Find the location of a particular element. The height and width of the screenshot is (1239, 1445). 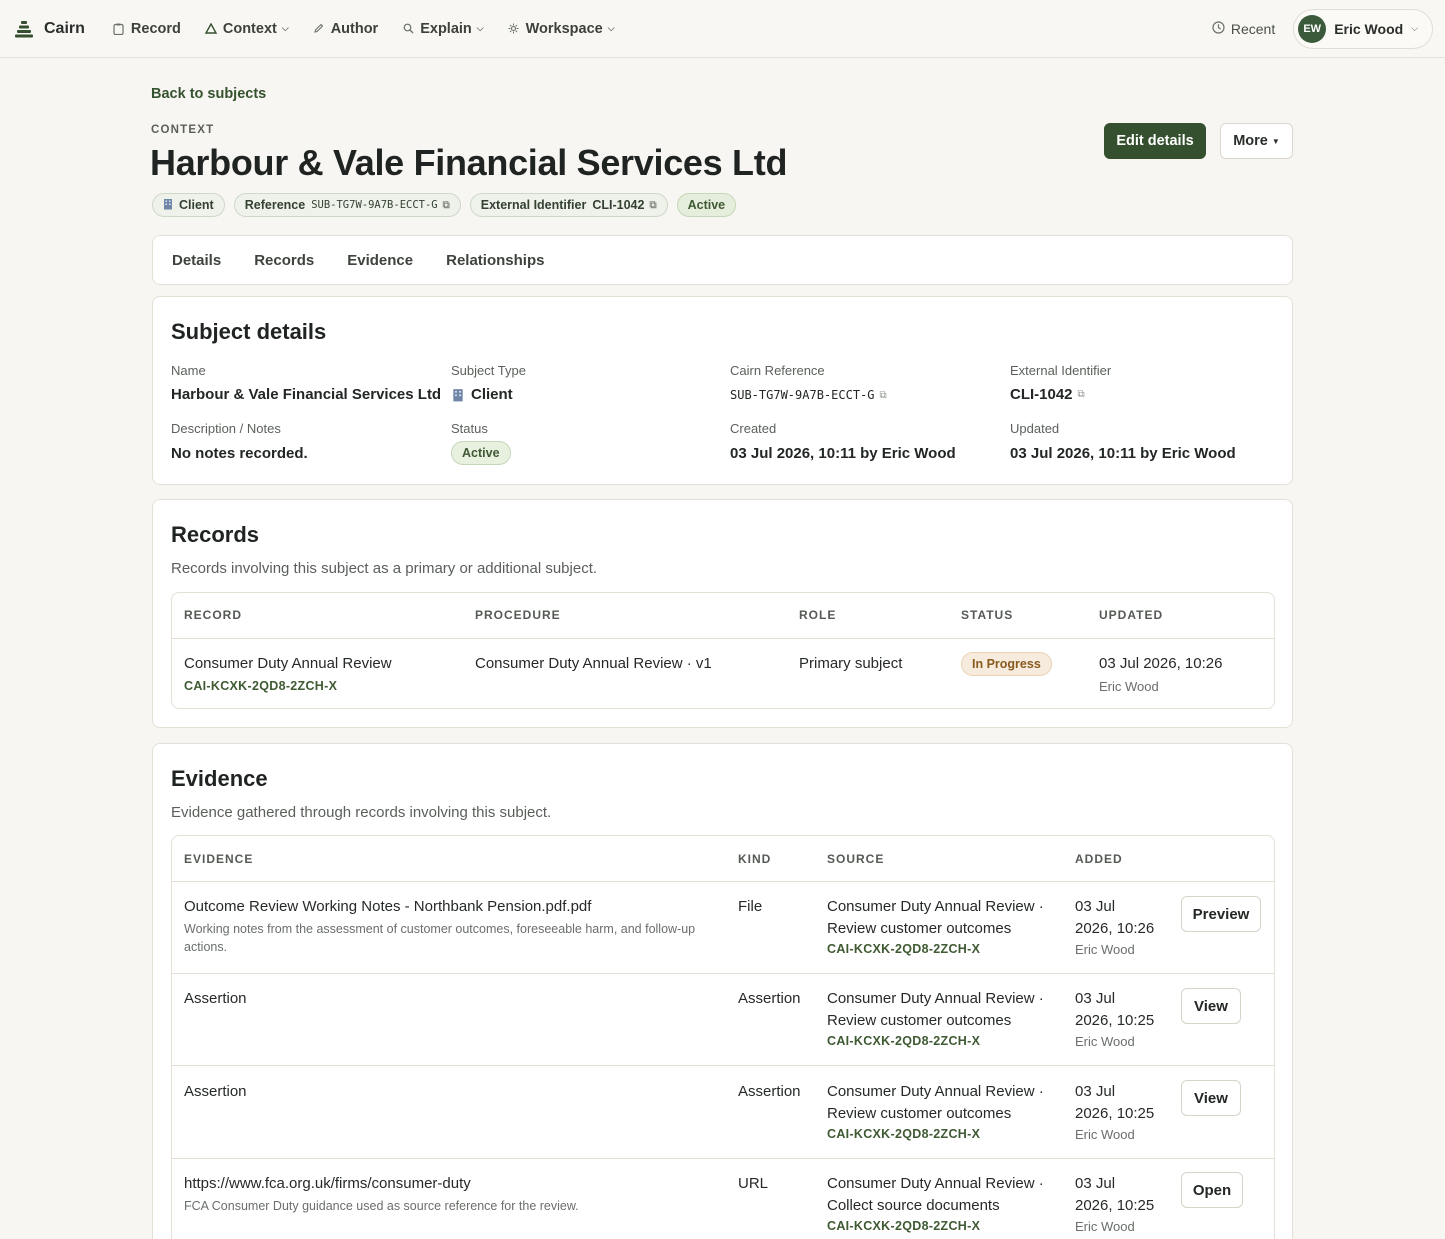

nav-workspace-label: Workspace is located at coordinates (564, 28).